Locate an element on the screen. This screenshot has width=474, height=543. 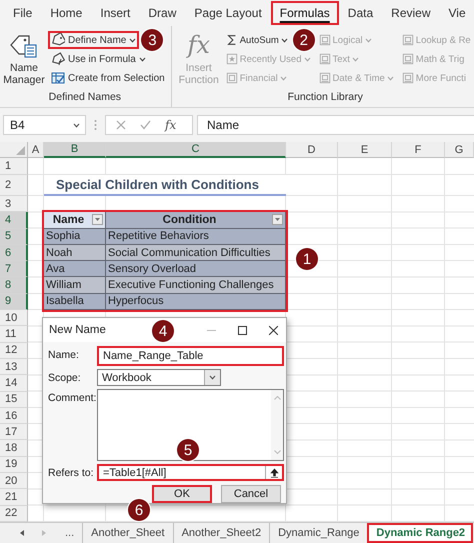
field-label: Comment: is located at coordinates (72, 398).